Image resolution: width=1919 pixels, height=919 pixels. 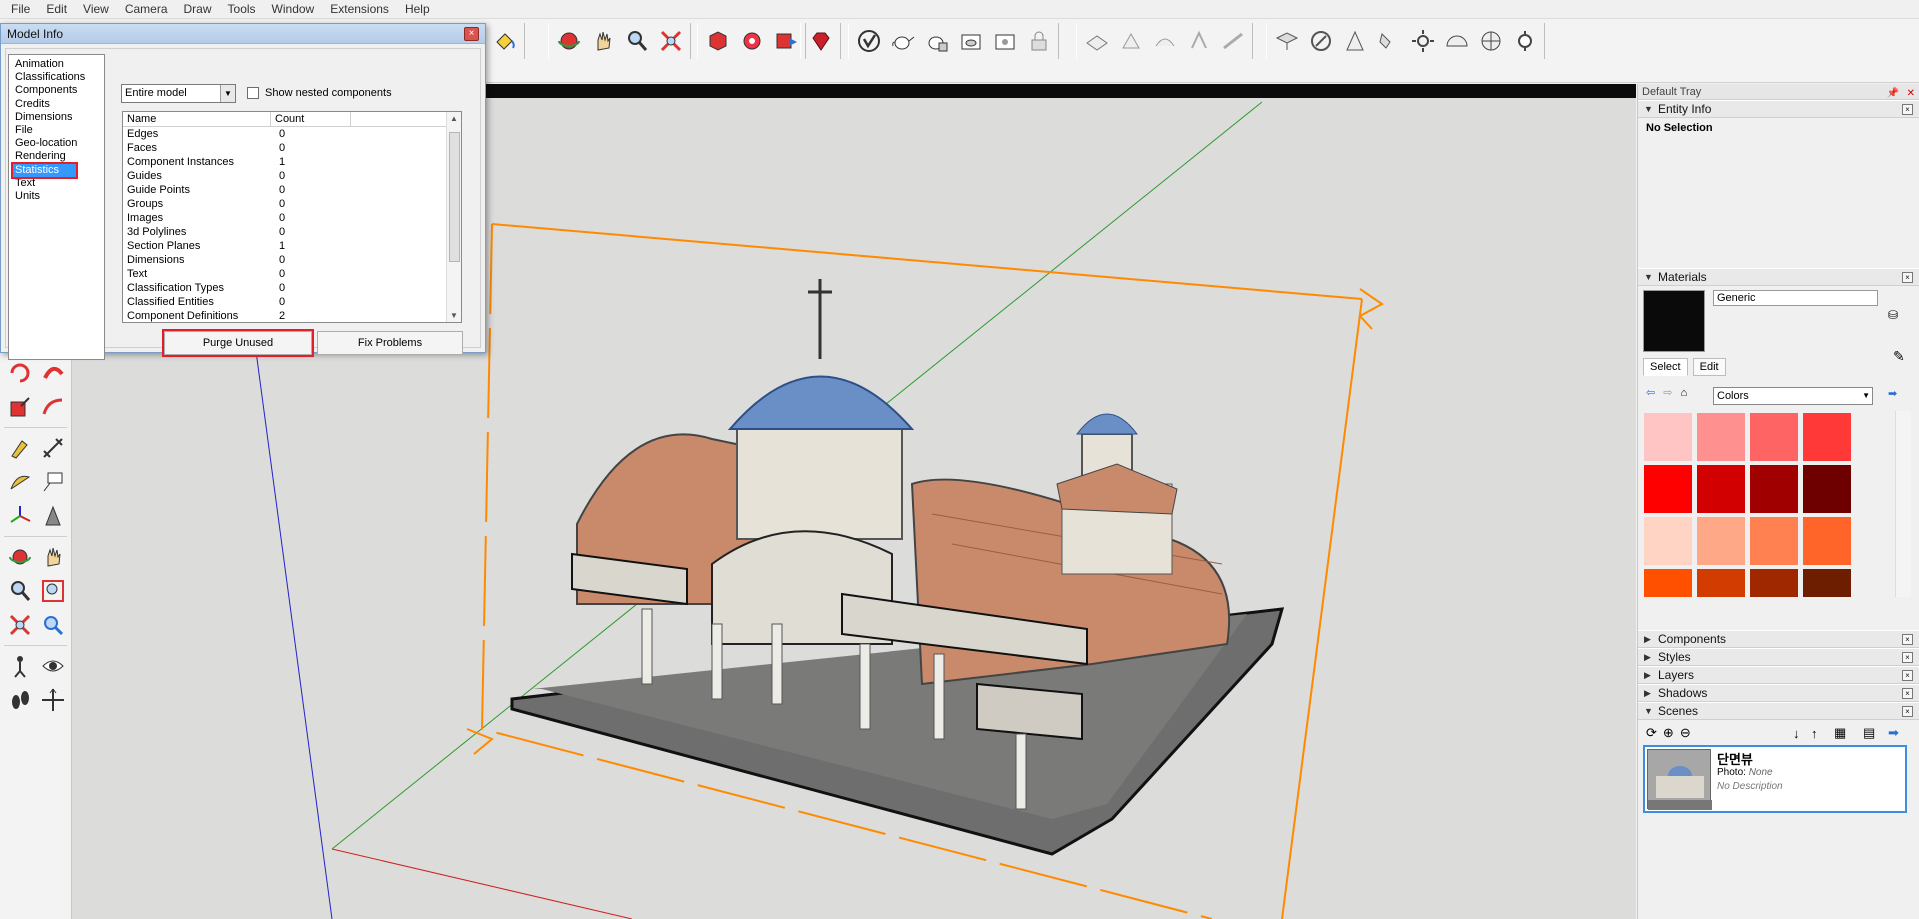 What do you see at coordinates (198, 9) in the screenshot?
I see `menu-draw: Draw` at bounding box center [198, 9].